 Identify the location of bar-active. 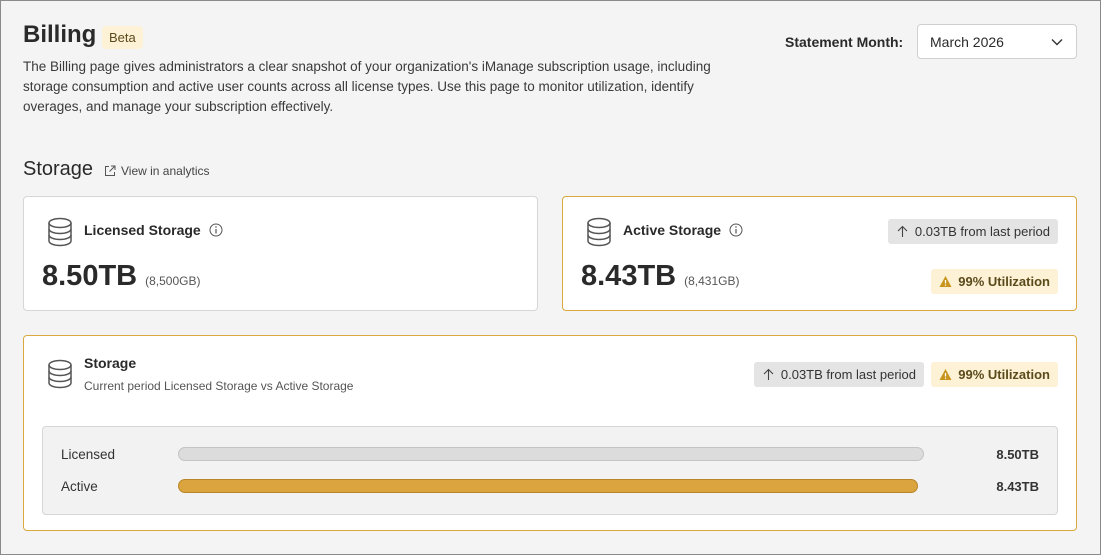
(548, 486).